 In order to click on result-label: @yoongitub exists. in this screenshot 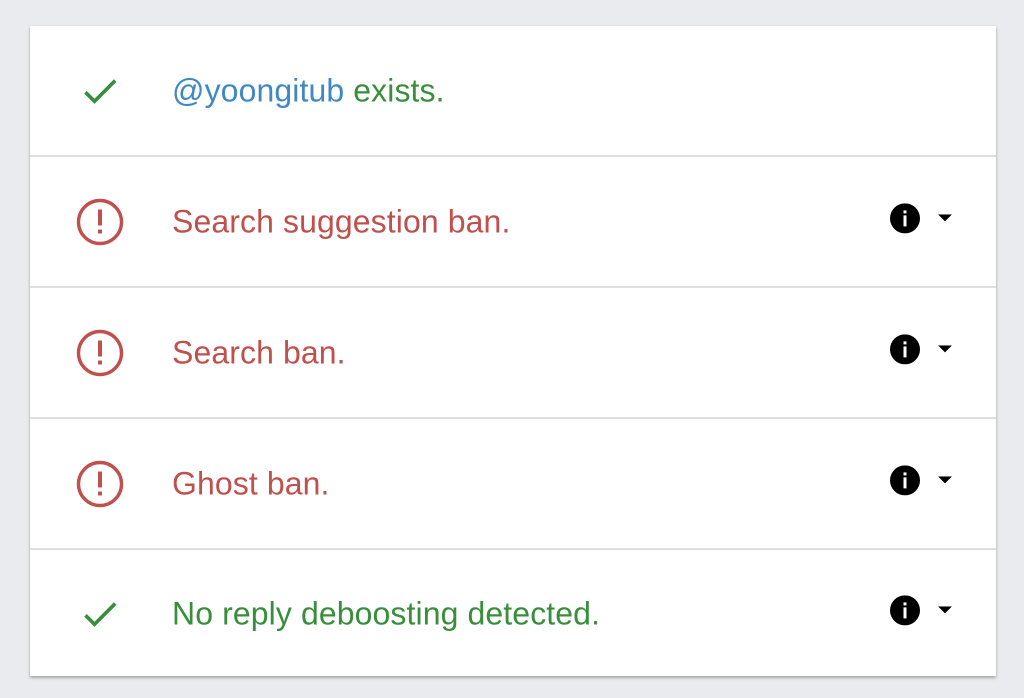, I will do `click(308, 90)`.